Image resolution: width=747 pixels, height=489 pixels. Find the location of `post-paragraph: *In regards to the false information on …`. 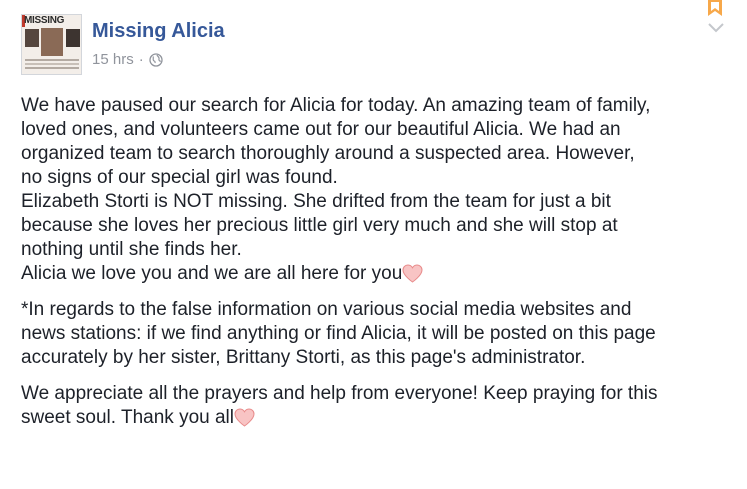

post-paragraph: *In regards to the false information on … is located at coordinates (376, 334).